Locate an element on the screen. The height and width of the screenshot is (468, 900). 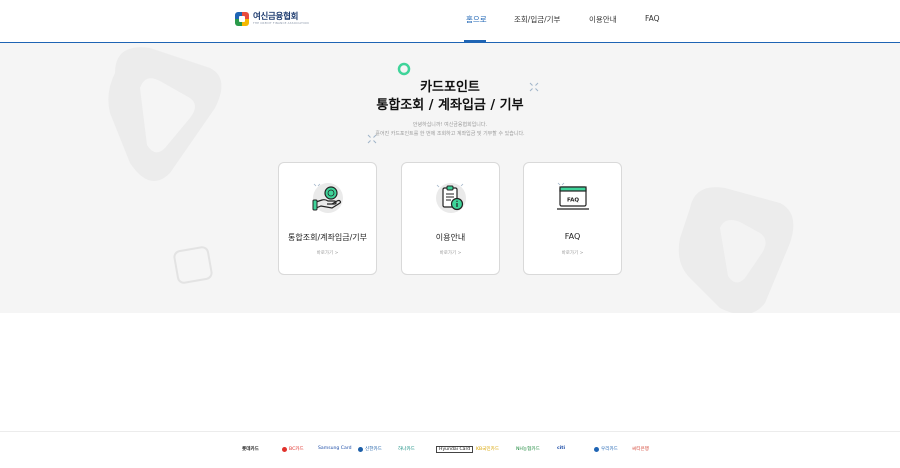
partner-logo-bc: BC카드 is located at coordinates (293, 449).